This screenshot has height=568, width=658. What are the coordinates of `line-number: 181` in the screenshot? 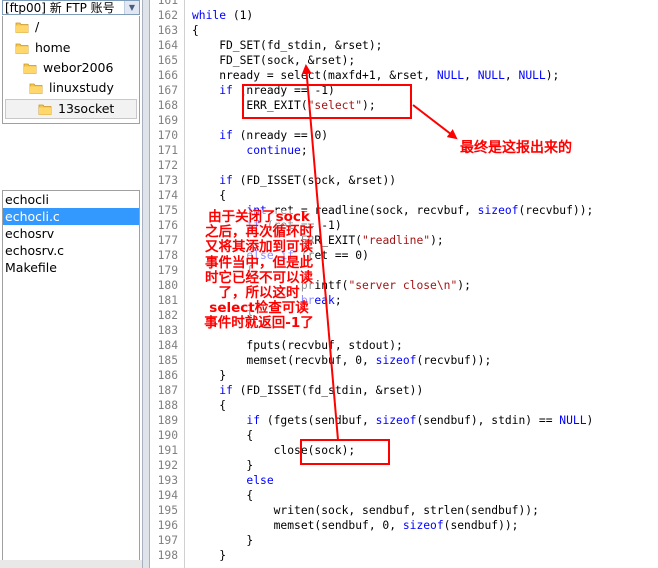 It's located at (167, 300).